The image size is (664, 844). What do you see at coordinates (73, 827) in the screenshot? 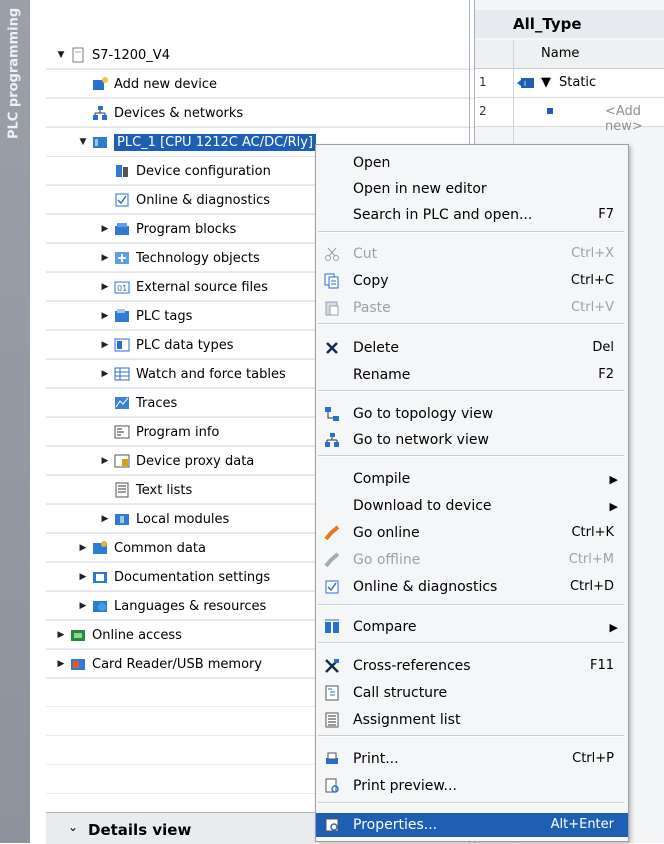
I see `chevron-down-icon: ⌄` at bounding box center [73, 827].